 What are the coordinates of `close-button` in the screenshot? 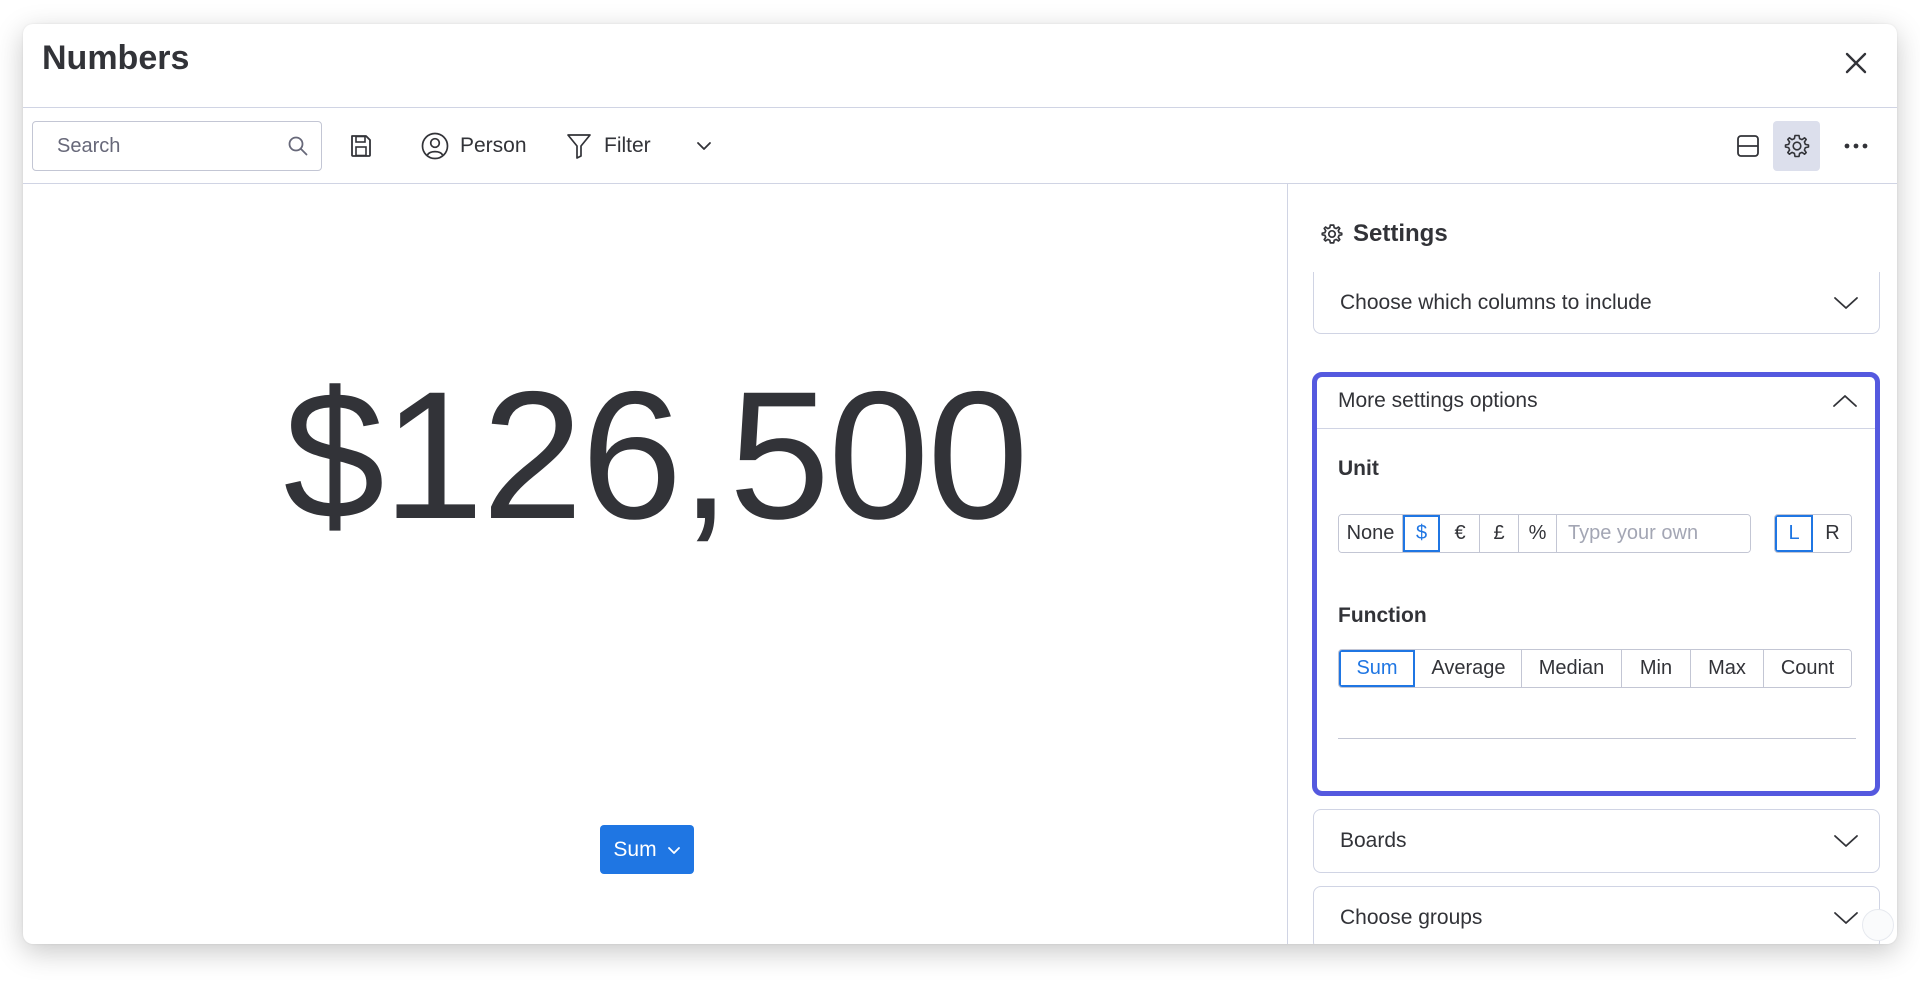 It's located at (1856, 63).